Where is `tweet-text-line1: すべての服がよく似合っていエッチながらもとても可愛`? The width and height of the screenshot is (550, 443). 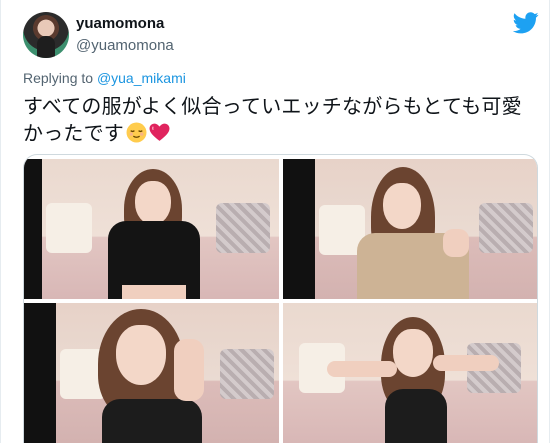 tweet-text-line1: すべての服がよく似合っていエッチながらもとても可愛 is located at coordinates (272, 107).